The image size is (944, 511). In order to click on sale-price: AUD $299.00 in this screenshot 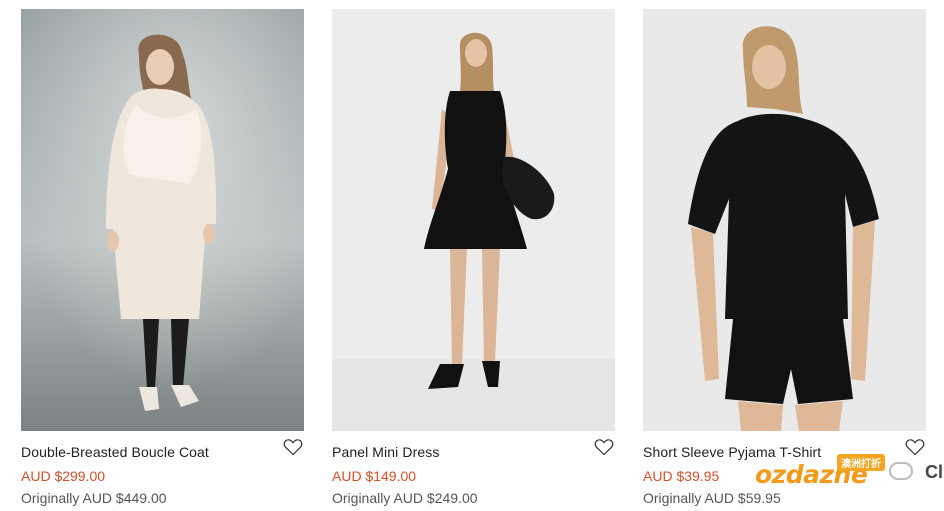, I will do `click(63, 476)`.